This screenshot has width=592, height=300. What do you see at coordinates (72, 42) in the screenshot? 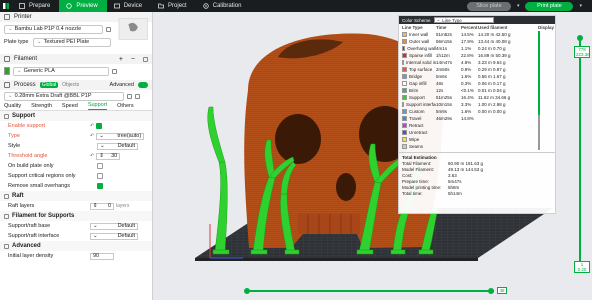
I see `plate-type-select: ⌄ Textured PEI Plate` at bounding box center [72, 42].